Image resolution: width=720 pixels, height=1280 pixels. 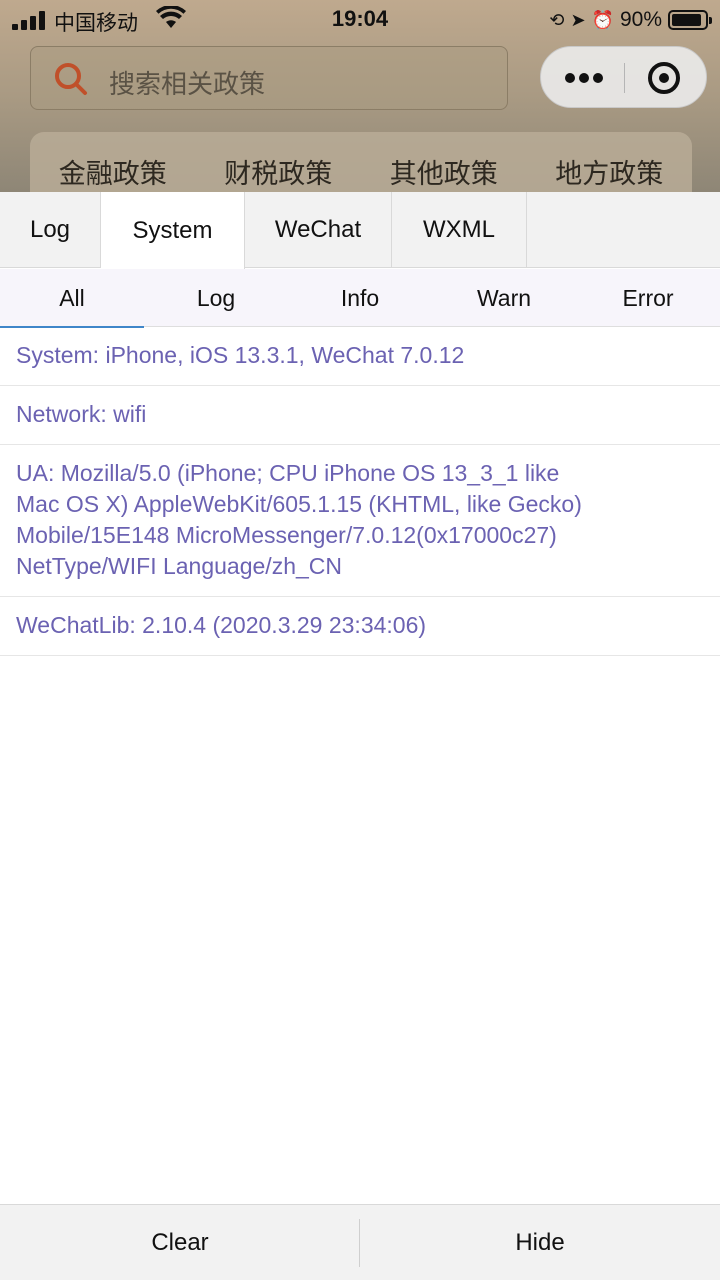 I want to click on category-tab-other: 其他政策, so click(x=444, y=172).